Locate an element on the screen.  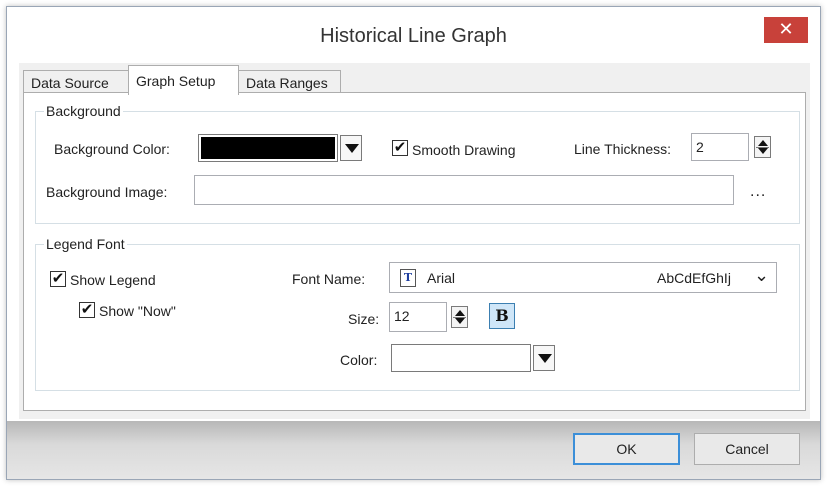
font-color-label: Color: is located at coordinates (359, 360).